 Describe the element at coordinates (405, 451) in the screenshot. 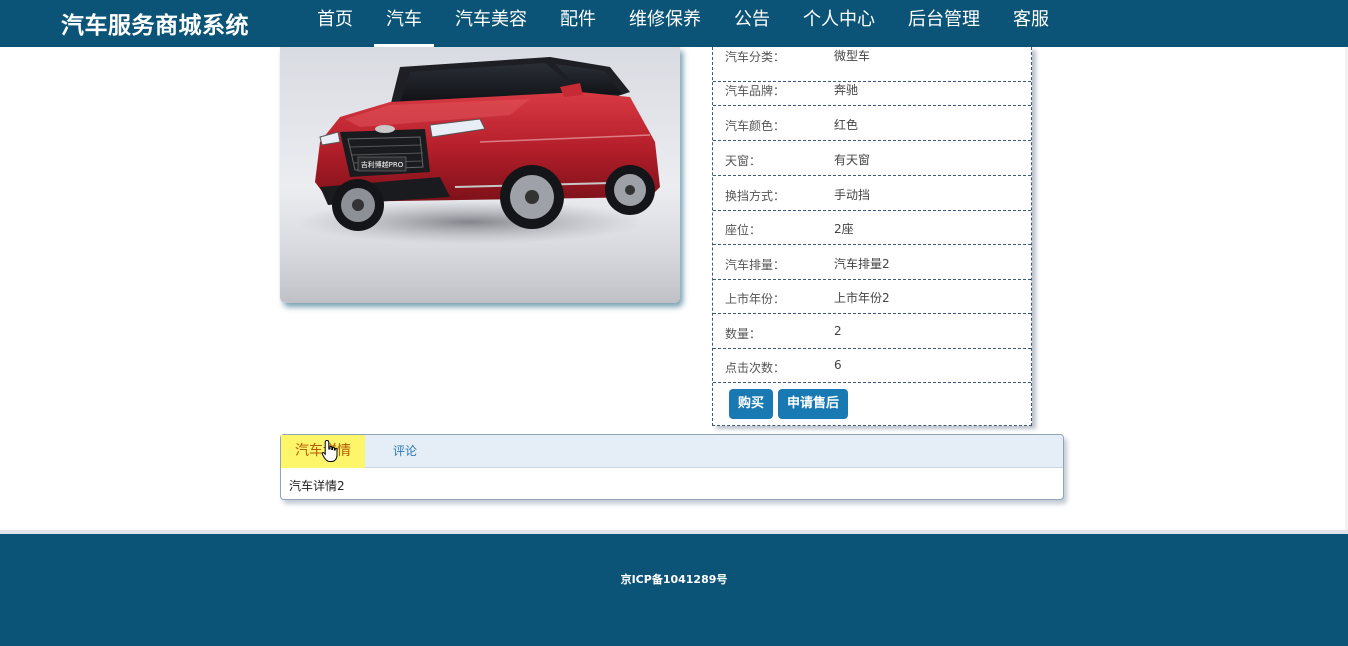

I see `tab-comments: 评论` at that location.